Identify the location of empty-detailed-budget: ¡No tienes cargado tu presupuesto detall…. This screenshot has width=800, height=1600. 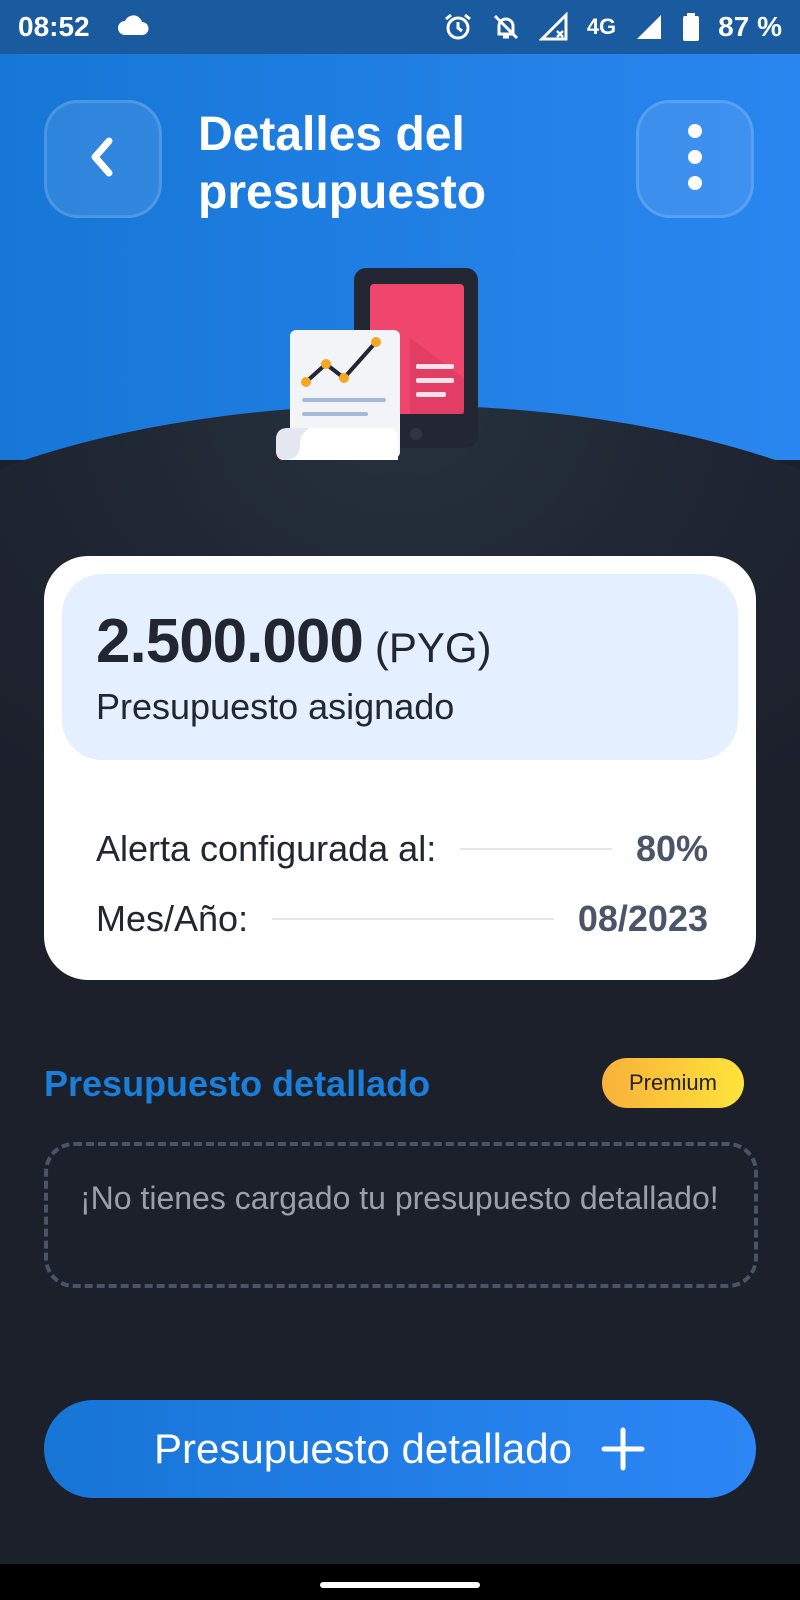
(401, 1215).